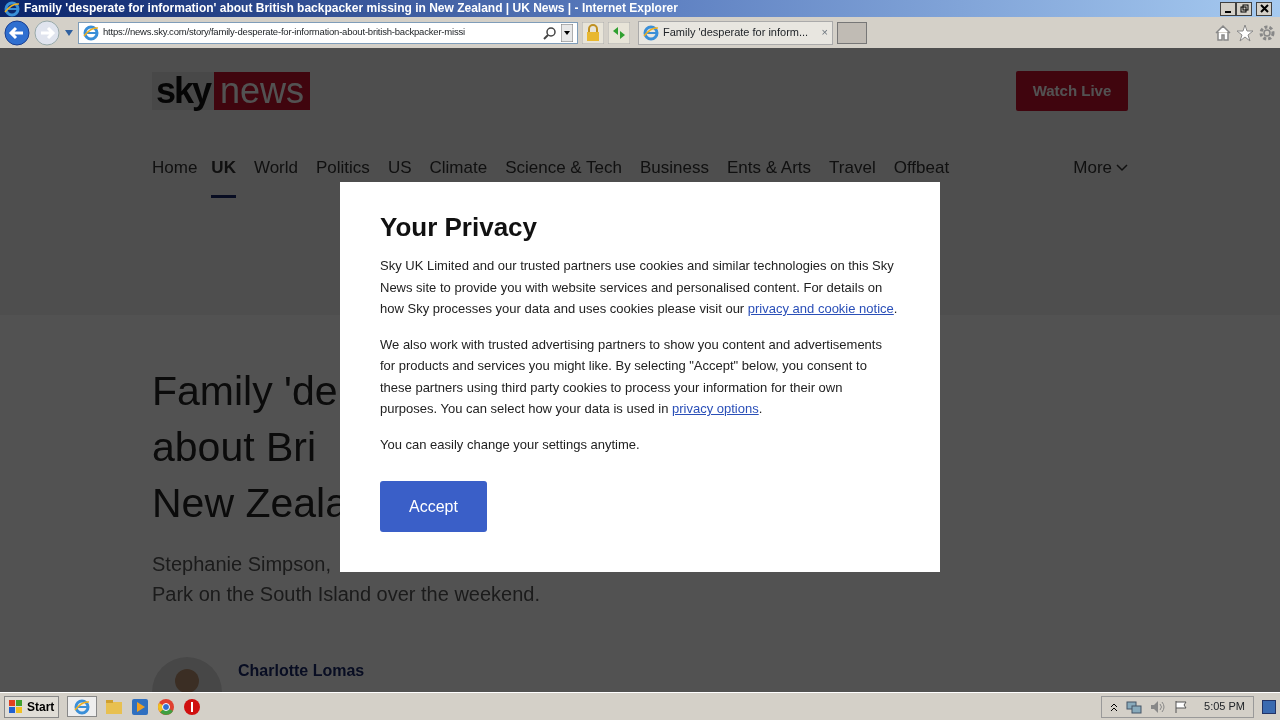 This screenshot has width=1280, height=720. What do you see at coordinates (735, 32) in the screenshot?
I see `browser-tab: Family 'desperate for inform... ×` at bounding box center [735, 32].